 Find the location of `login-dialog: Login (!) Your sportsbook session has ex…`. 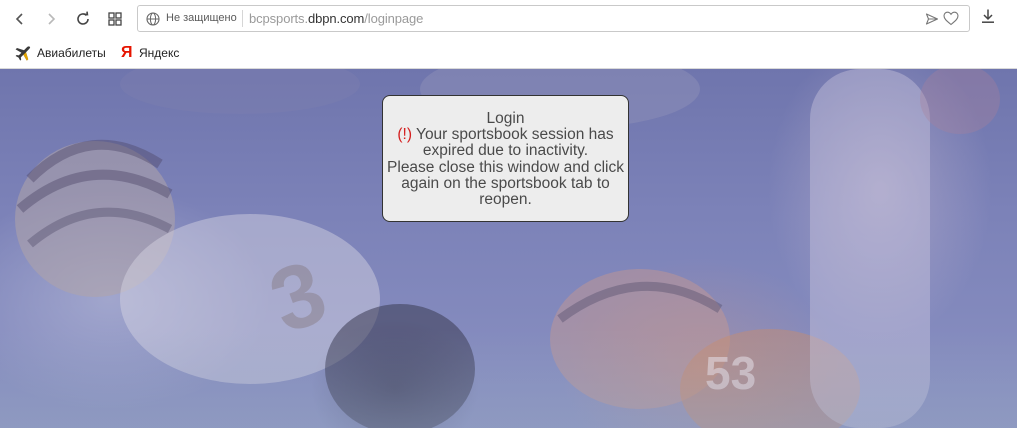

login-dialog: Login (!) Your sportsbook session has ex… is located at coordinates (505, 158).